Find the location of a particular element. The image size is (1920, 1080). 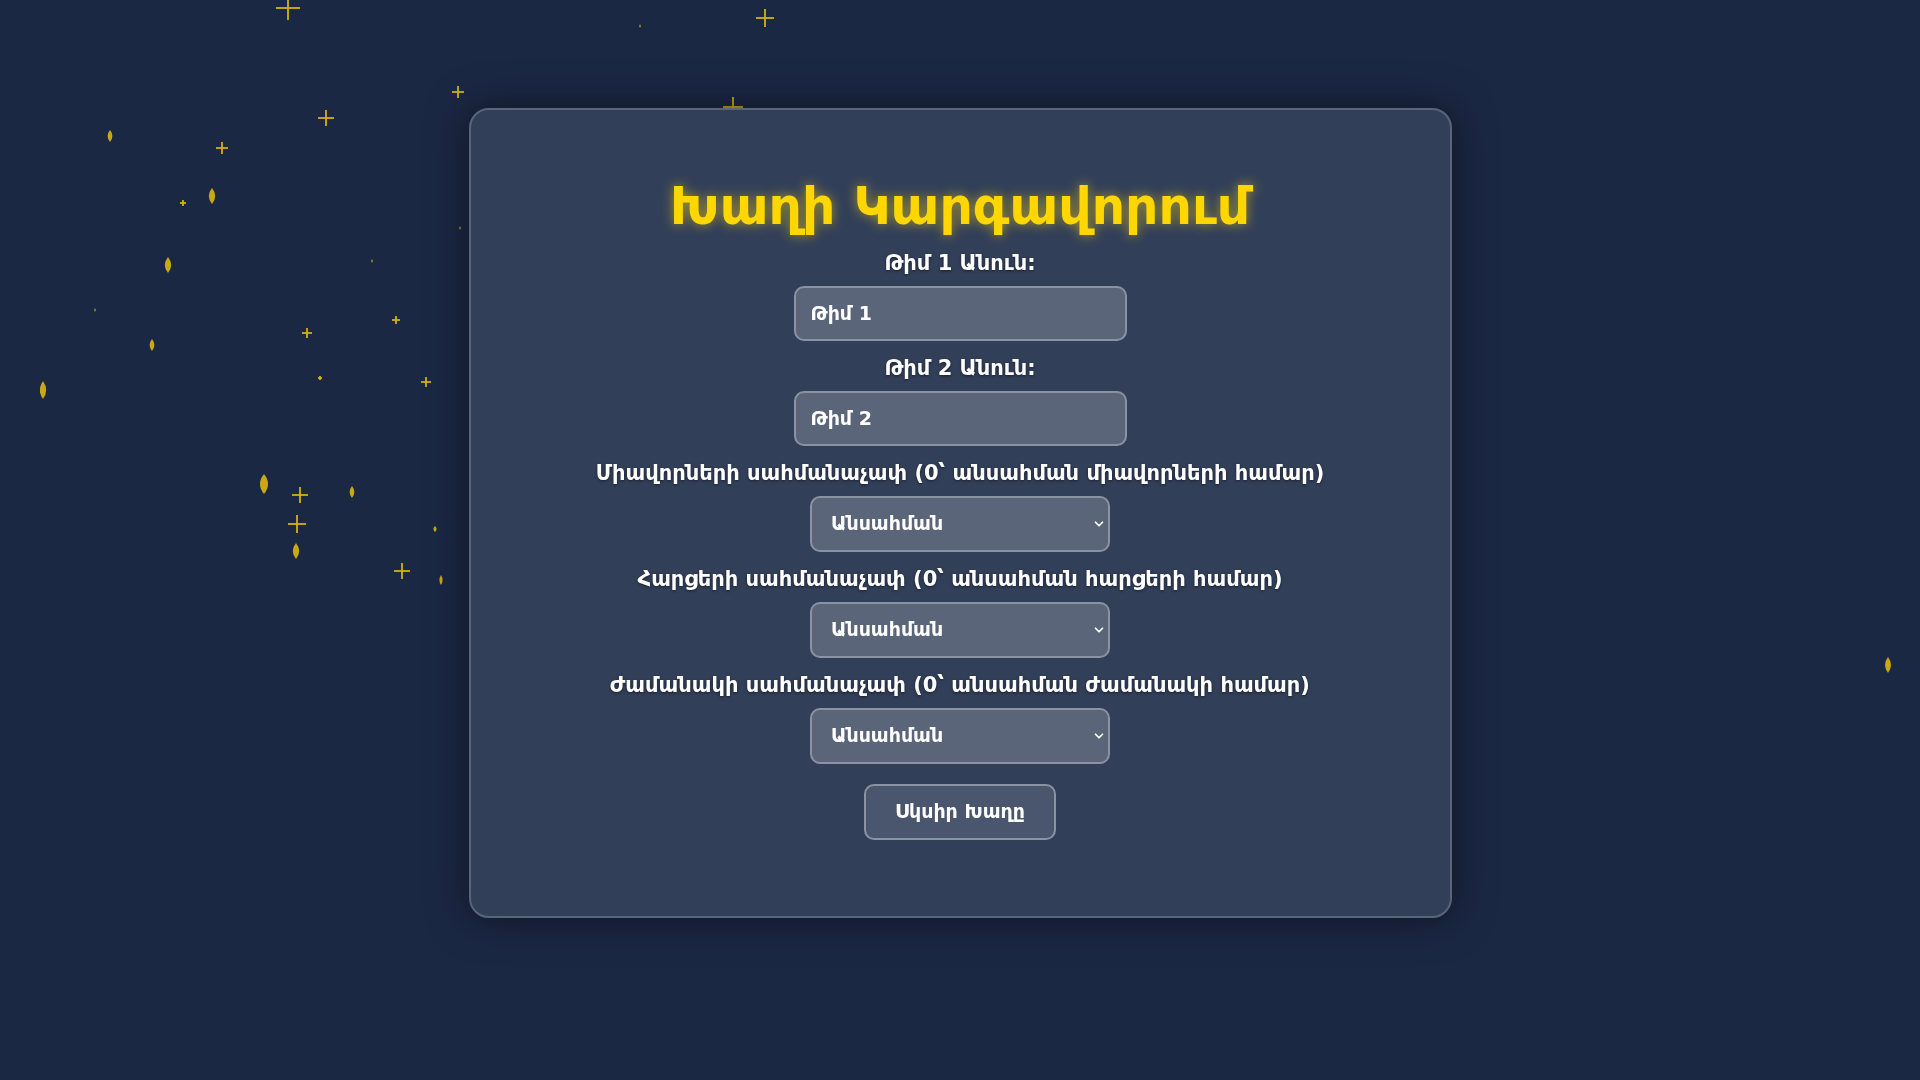

field-label: Թիմ 2 Անուն: is located at coordinates (960, 368).